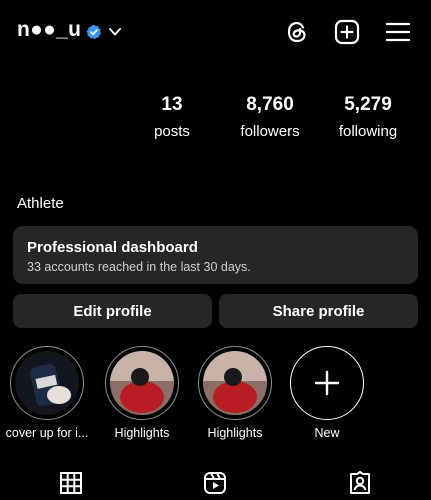 This screenshot has width=431, height=500. I want to click on posts-label: posts, so click(172, 131).